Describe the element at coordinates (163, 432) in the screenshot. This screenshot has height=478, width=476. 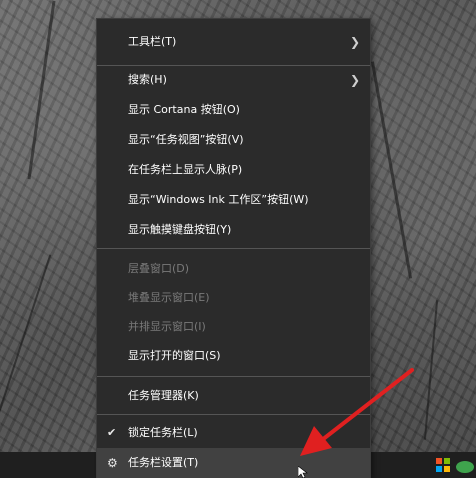
I see `menu-item-label: 锁定任务栏(L)` at that location.